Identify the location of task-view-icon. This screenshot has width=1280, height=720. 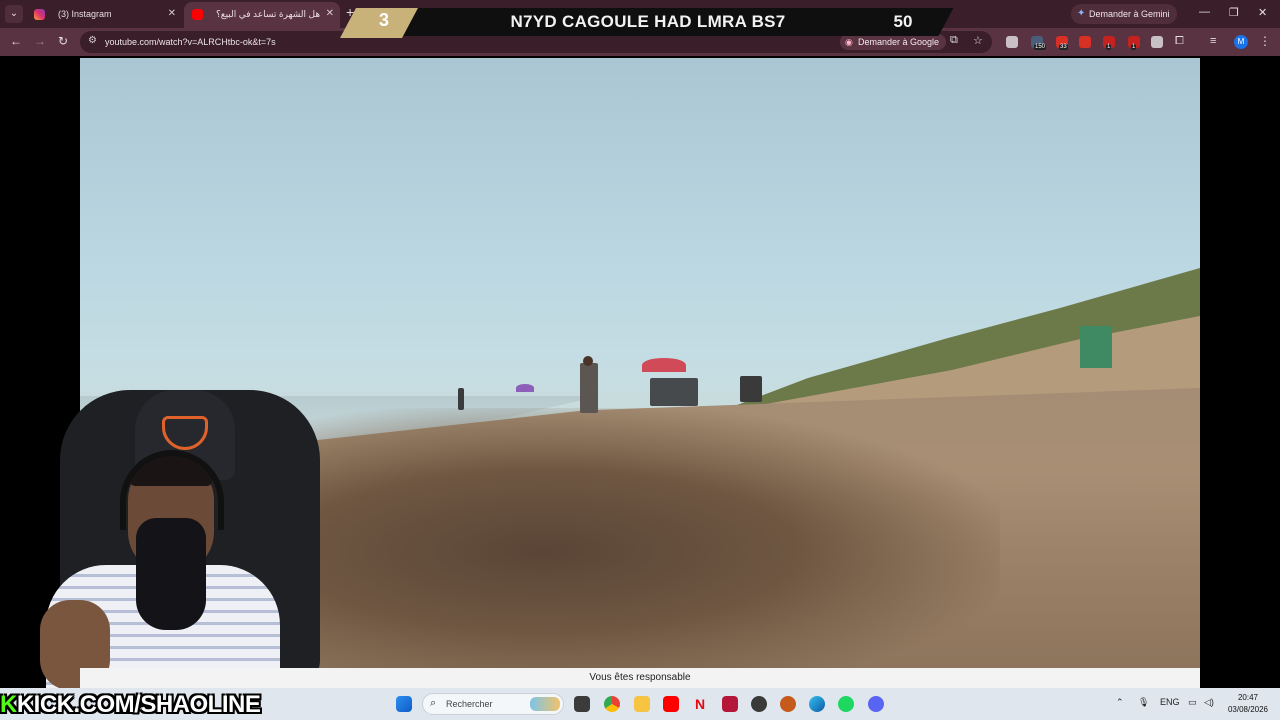
(582, 704).